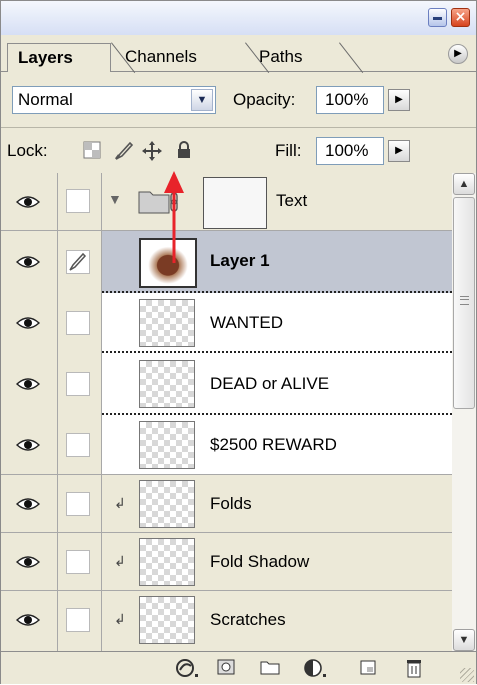  I want to click on layer-name: $2500 REWARD, so click(273, 445).